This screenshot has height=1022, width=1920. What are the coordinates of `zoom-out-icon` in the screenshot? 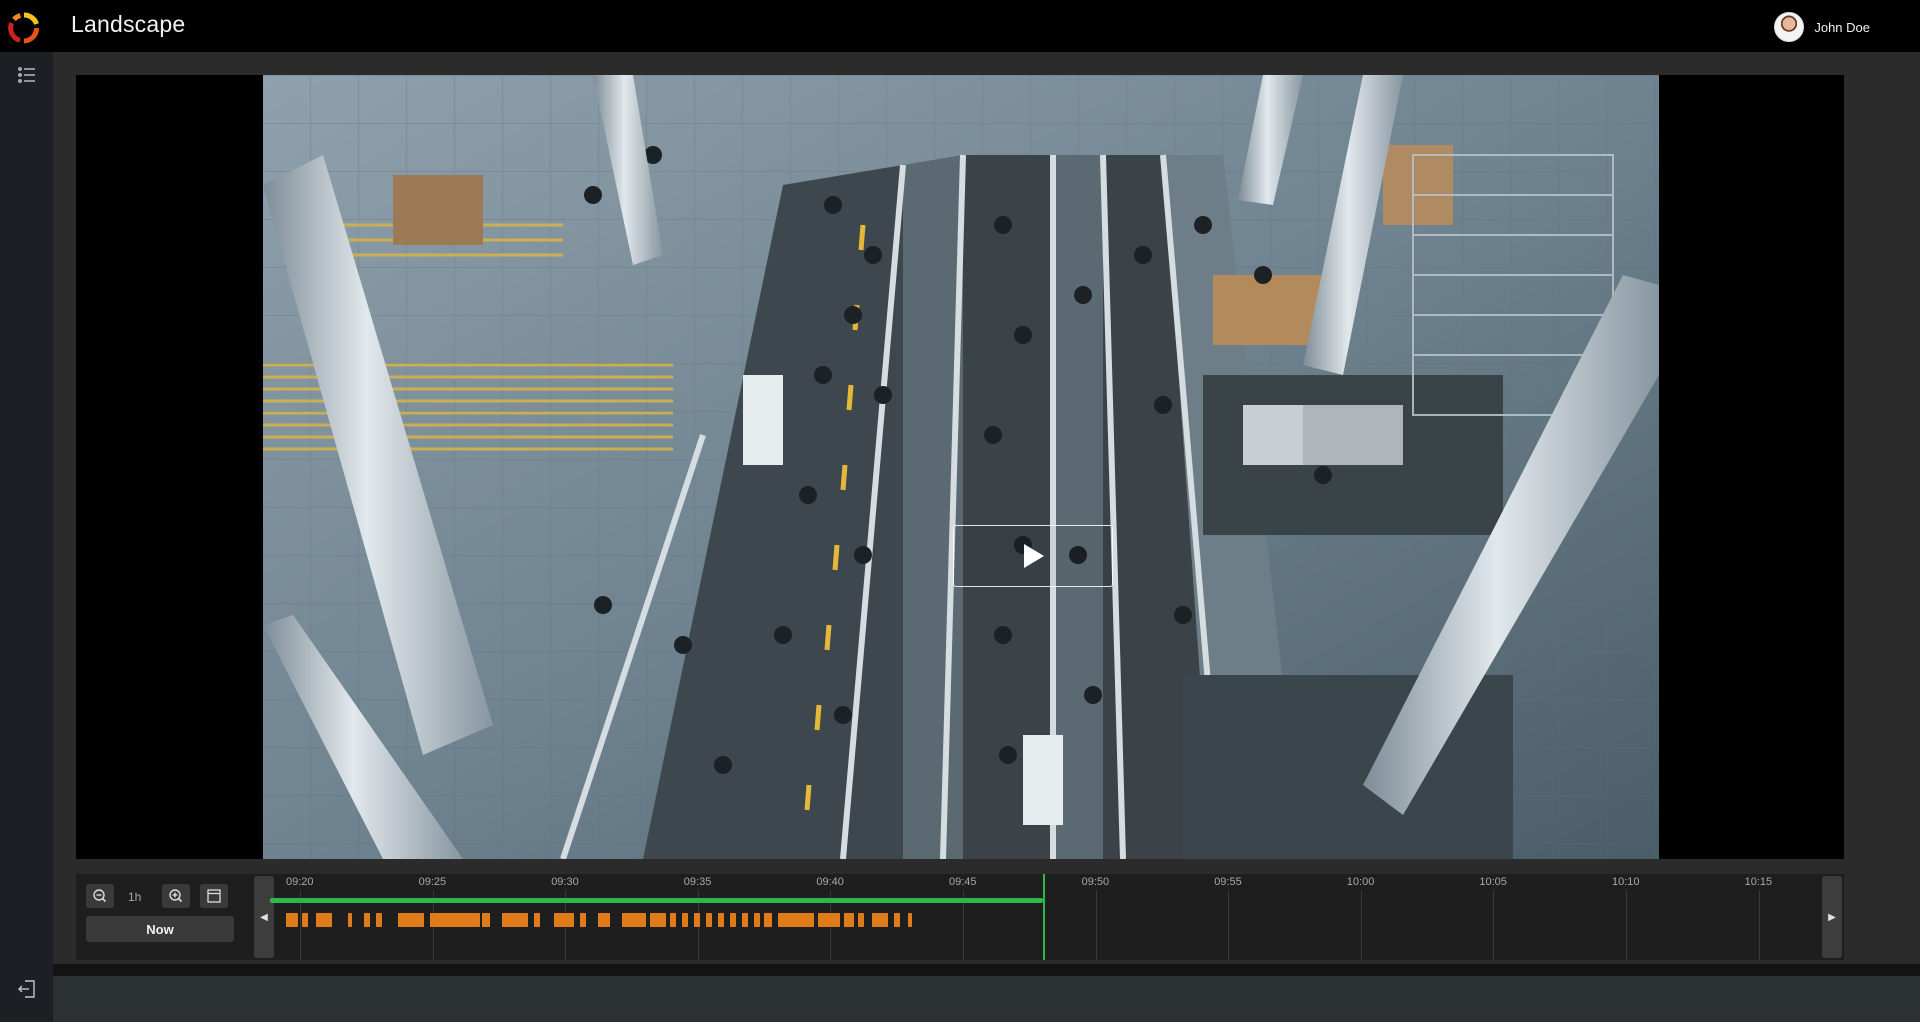 It's located at (100, 896).